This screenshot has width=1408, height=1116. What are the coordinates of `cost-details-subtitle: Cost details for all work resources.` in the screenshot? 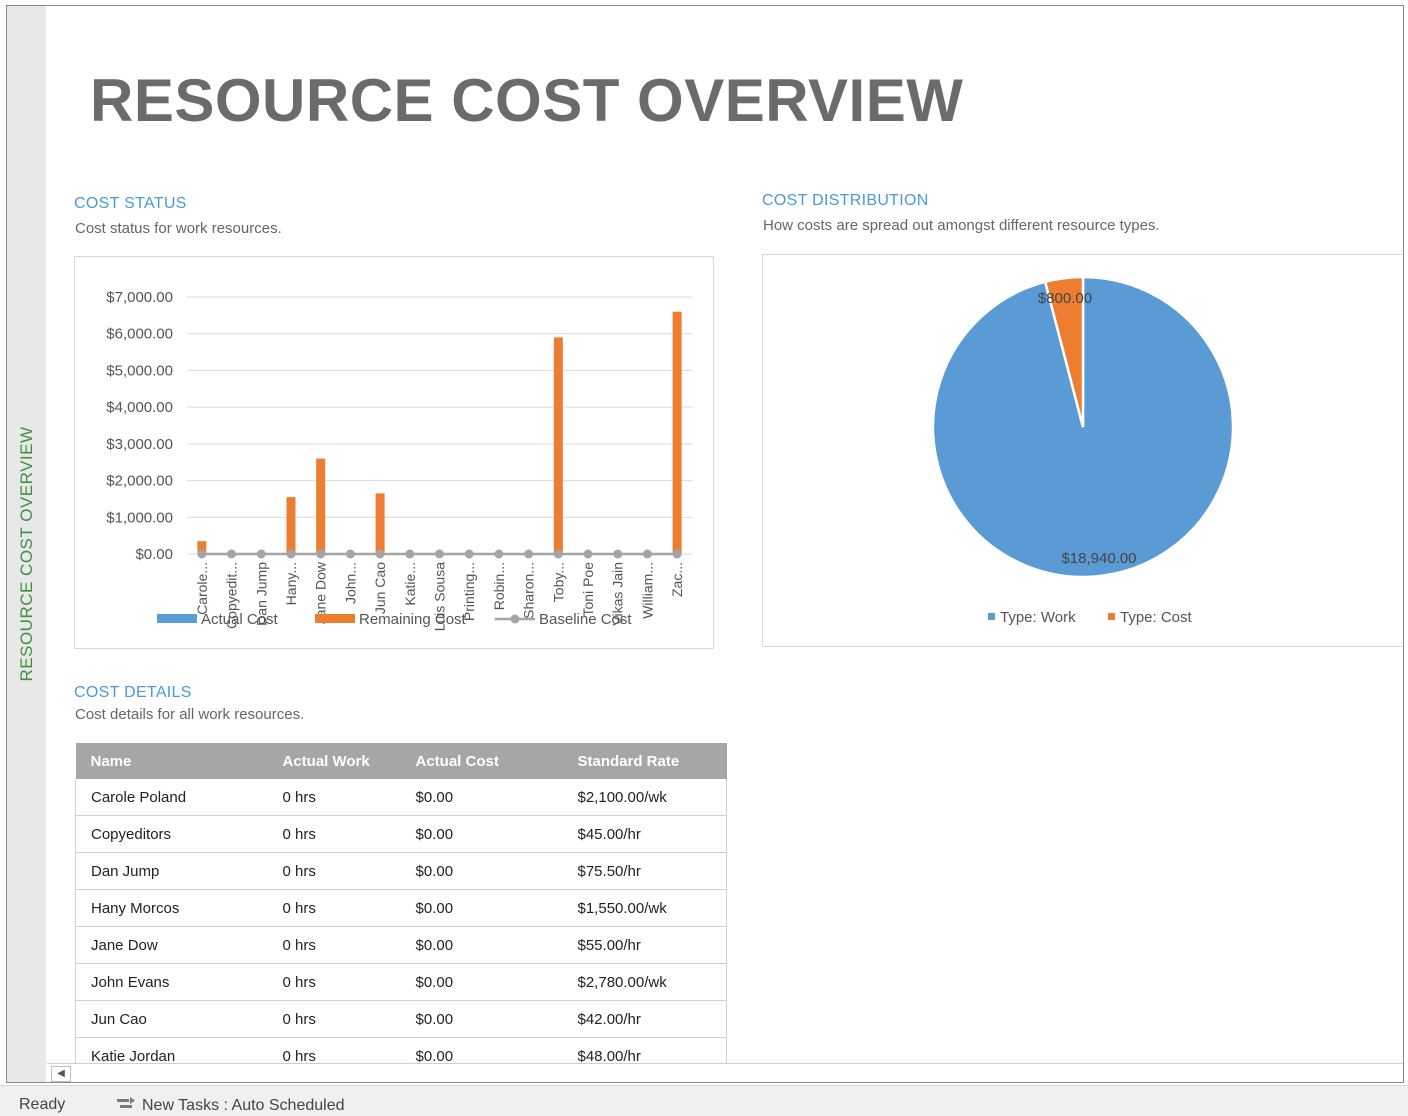 It's located at (190, 714).